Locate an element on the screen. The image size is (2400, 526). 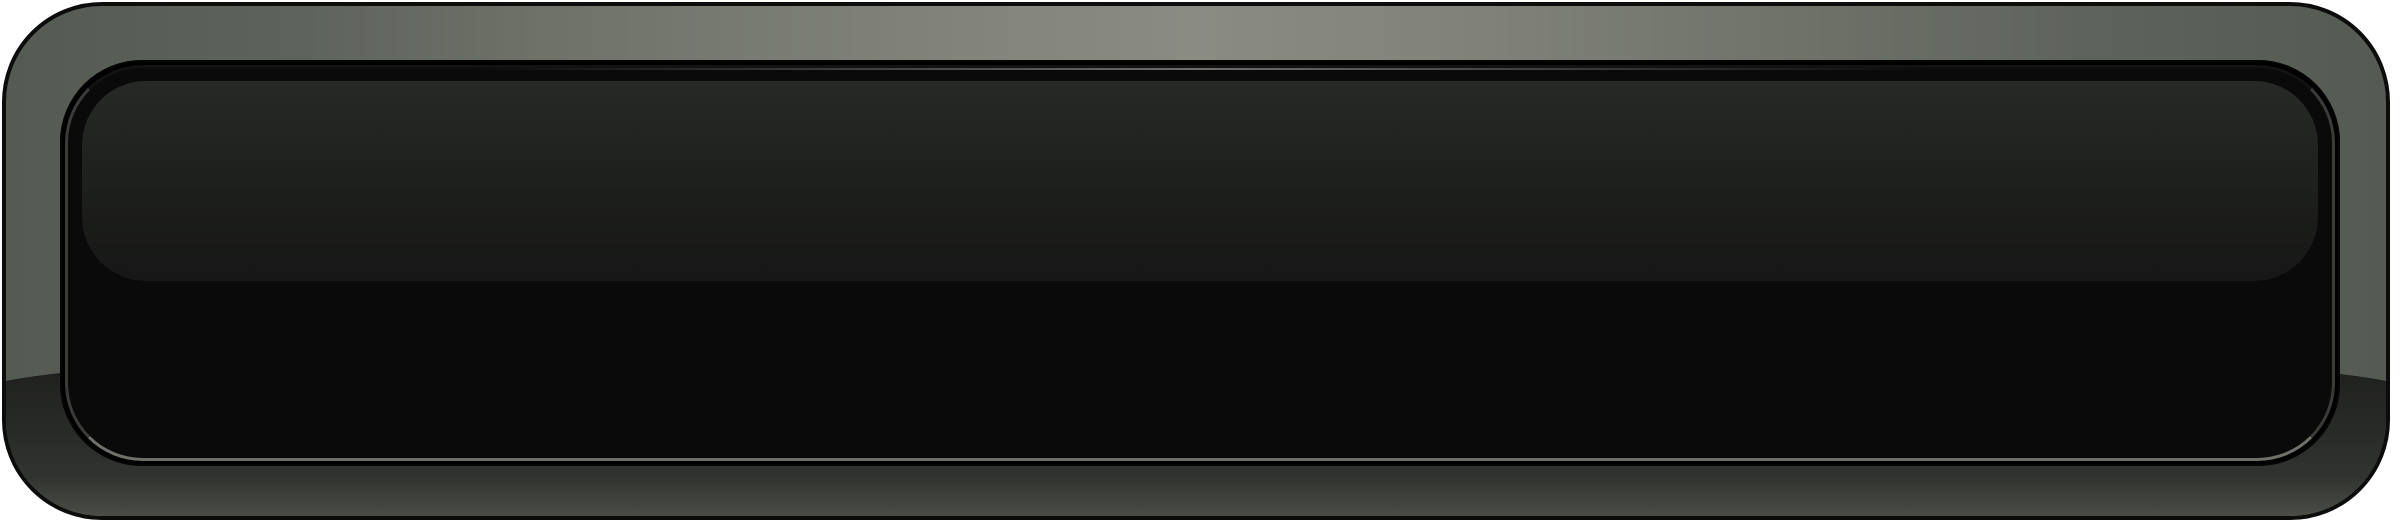
recess-top-highlight is located at coordinates (1200, 69).